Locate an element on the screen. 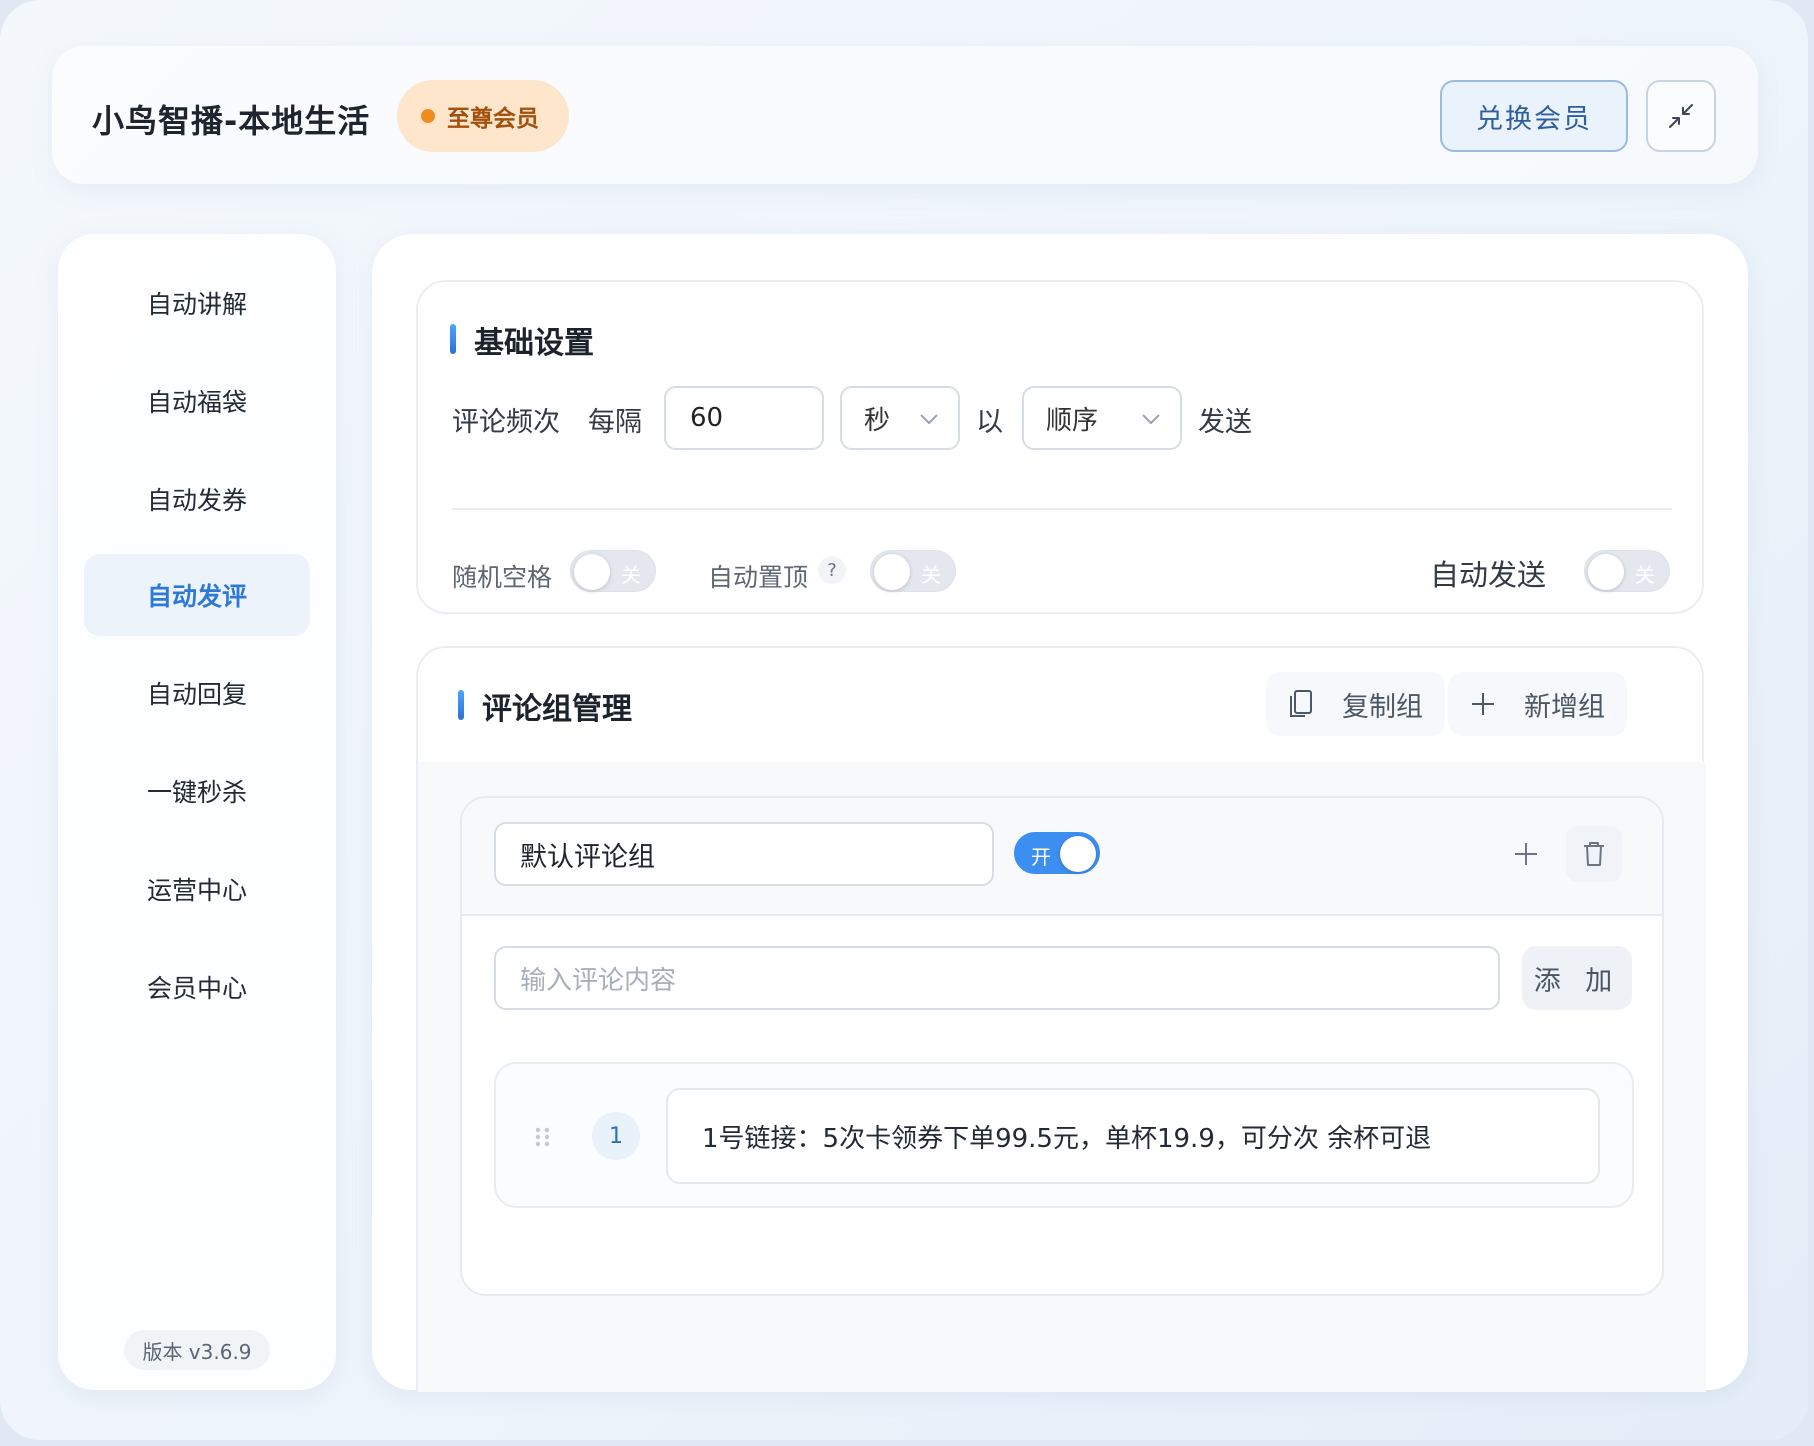 This screenshot has width=1814, height=1446. delete-group-button is located at coordinates (1594, 854).